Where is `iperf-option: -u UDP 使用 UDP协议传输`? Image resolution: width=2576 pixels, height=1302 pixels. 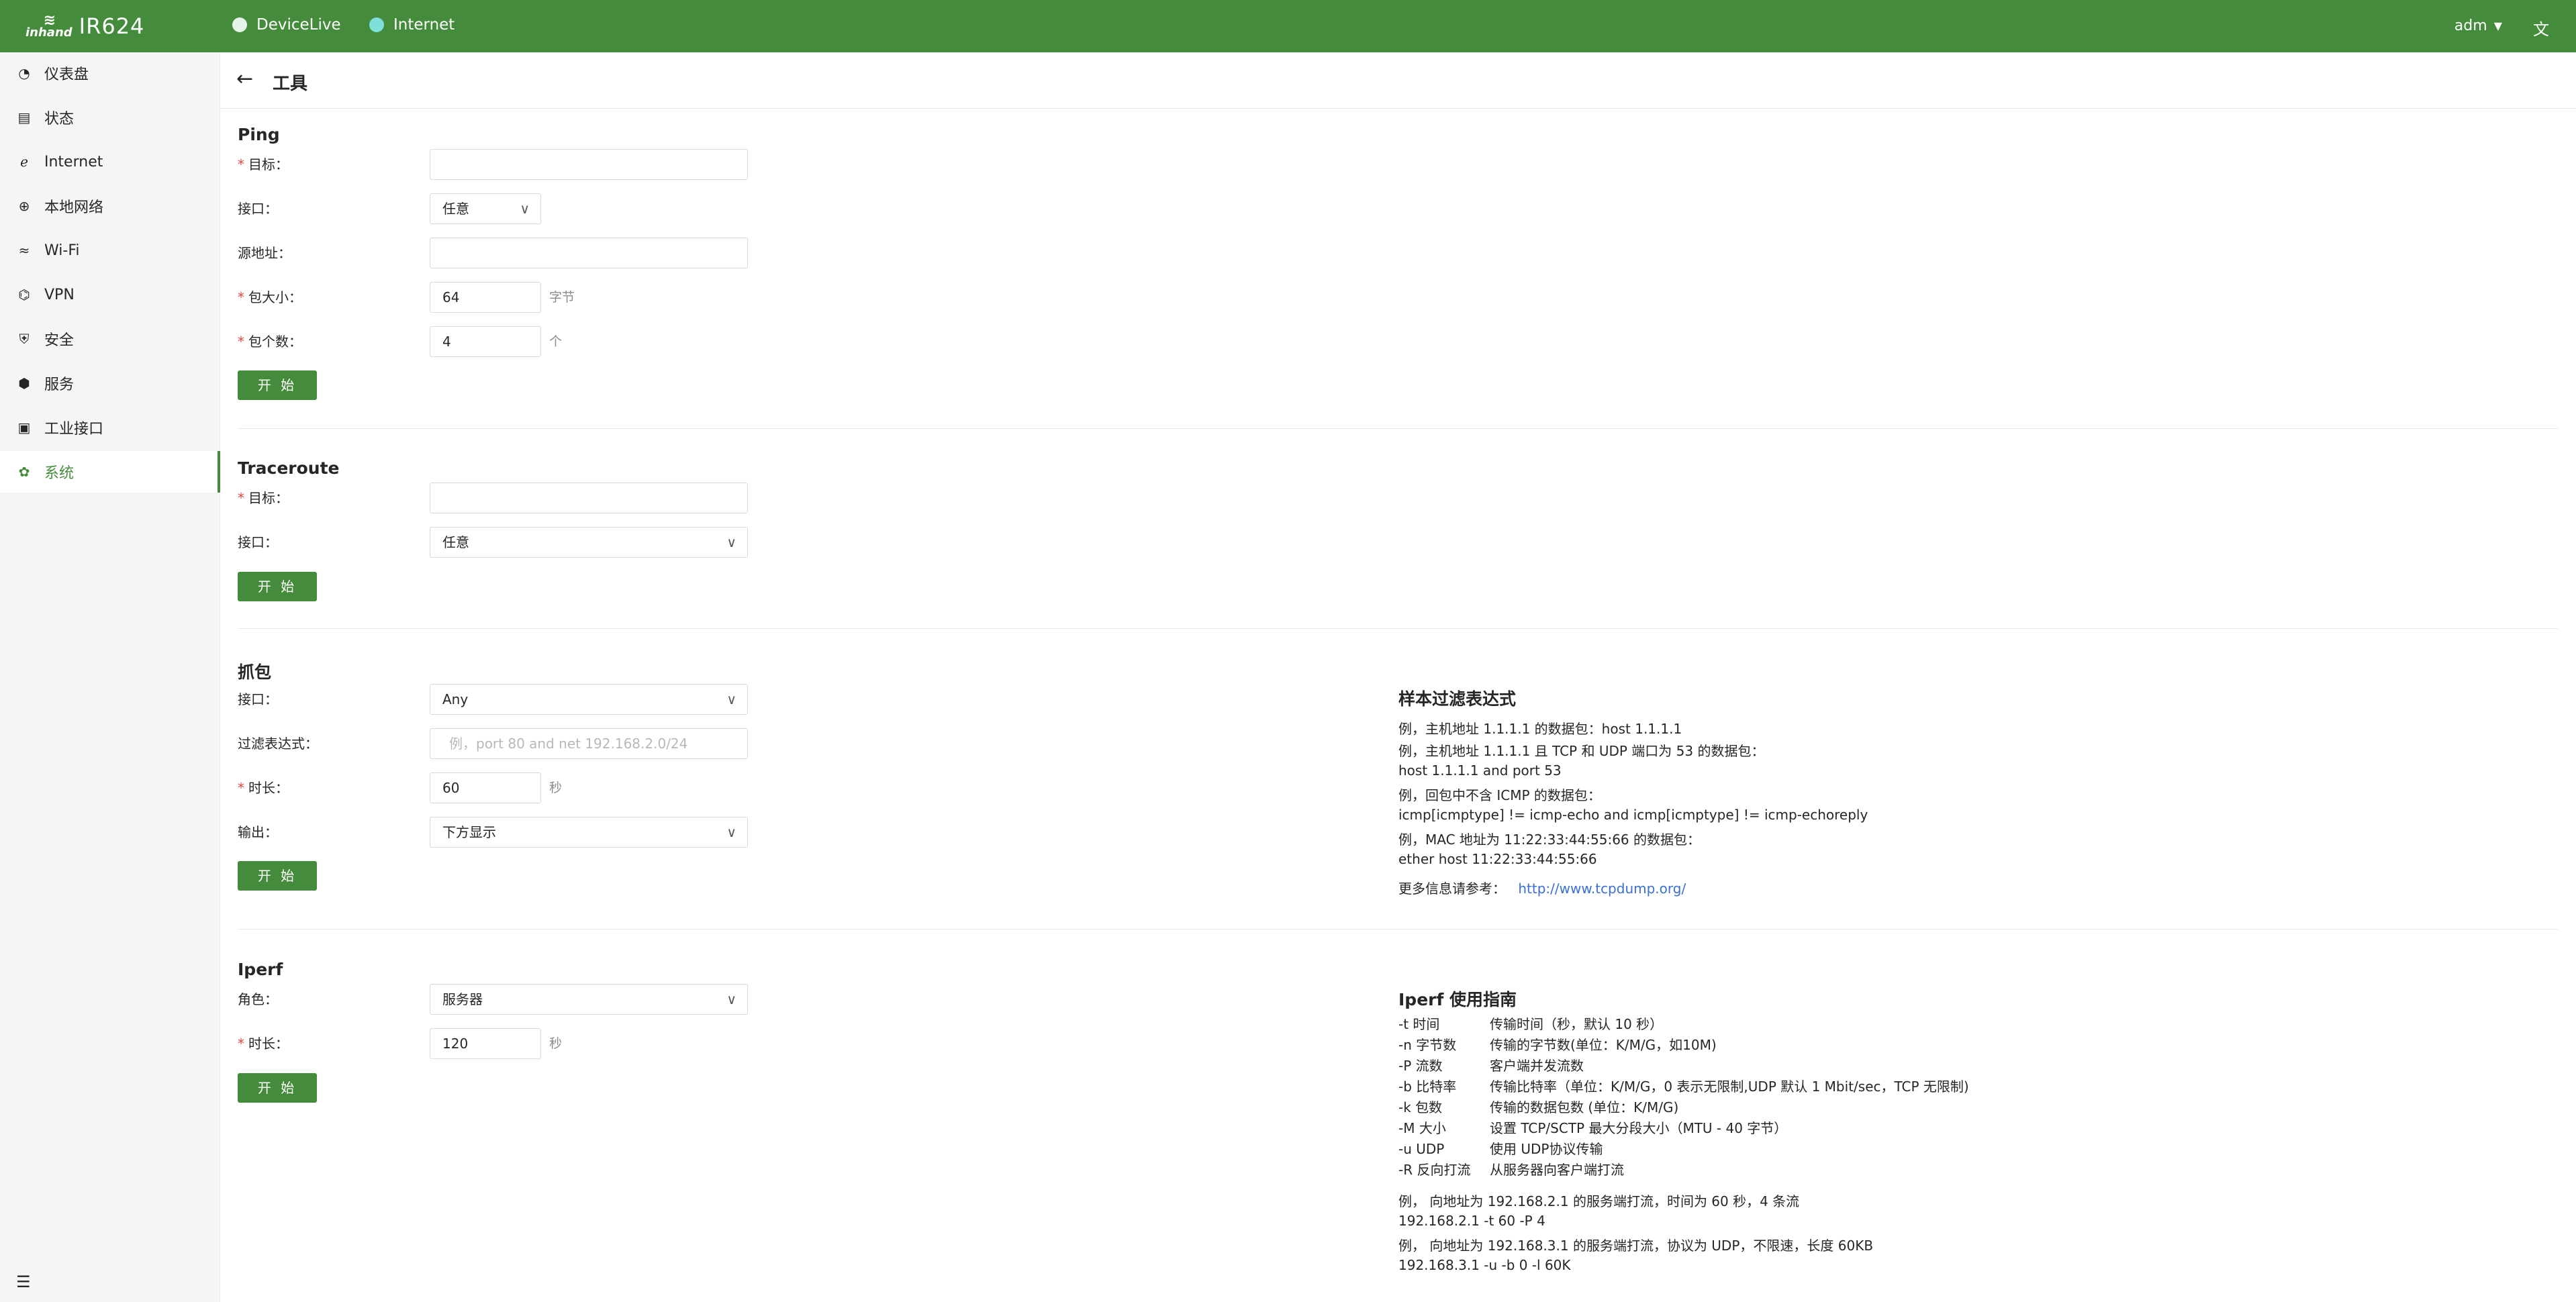
iperf-option: -u UDP 使用 UDP协议传输 is located at coordinates (1500, 1149).